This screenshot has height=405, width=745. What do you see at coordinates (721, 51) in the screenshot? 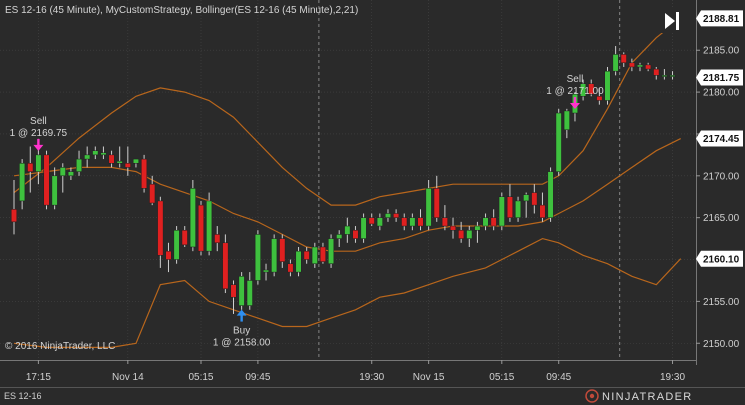
I see `y-tick-label: 2185.00` at bounding box center [721, 51].